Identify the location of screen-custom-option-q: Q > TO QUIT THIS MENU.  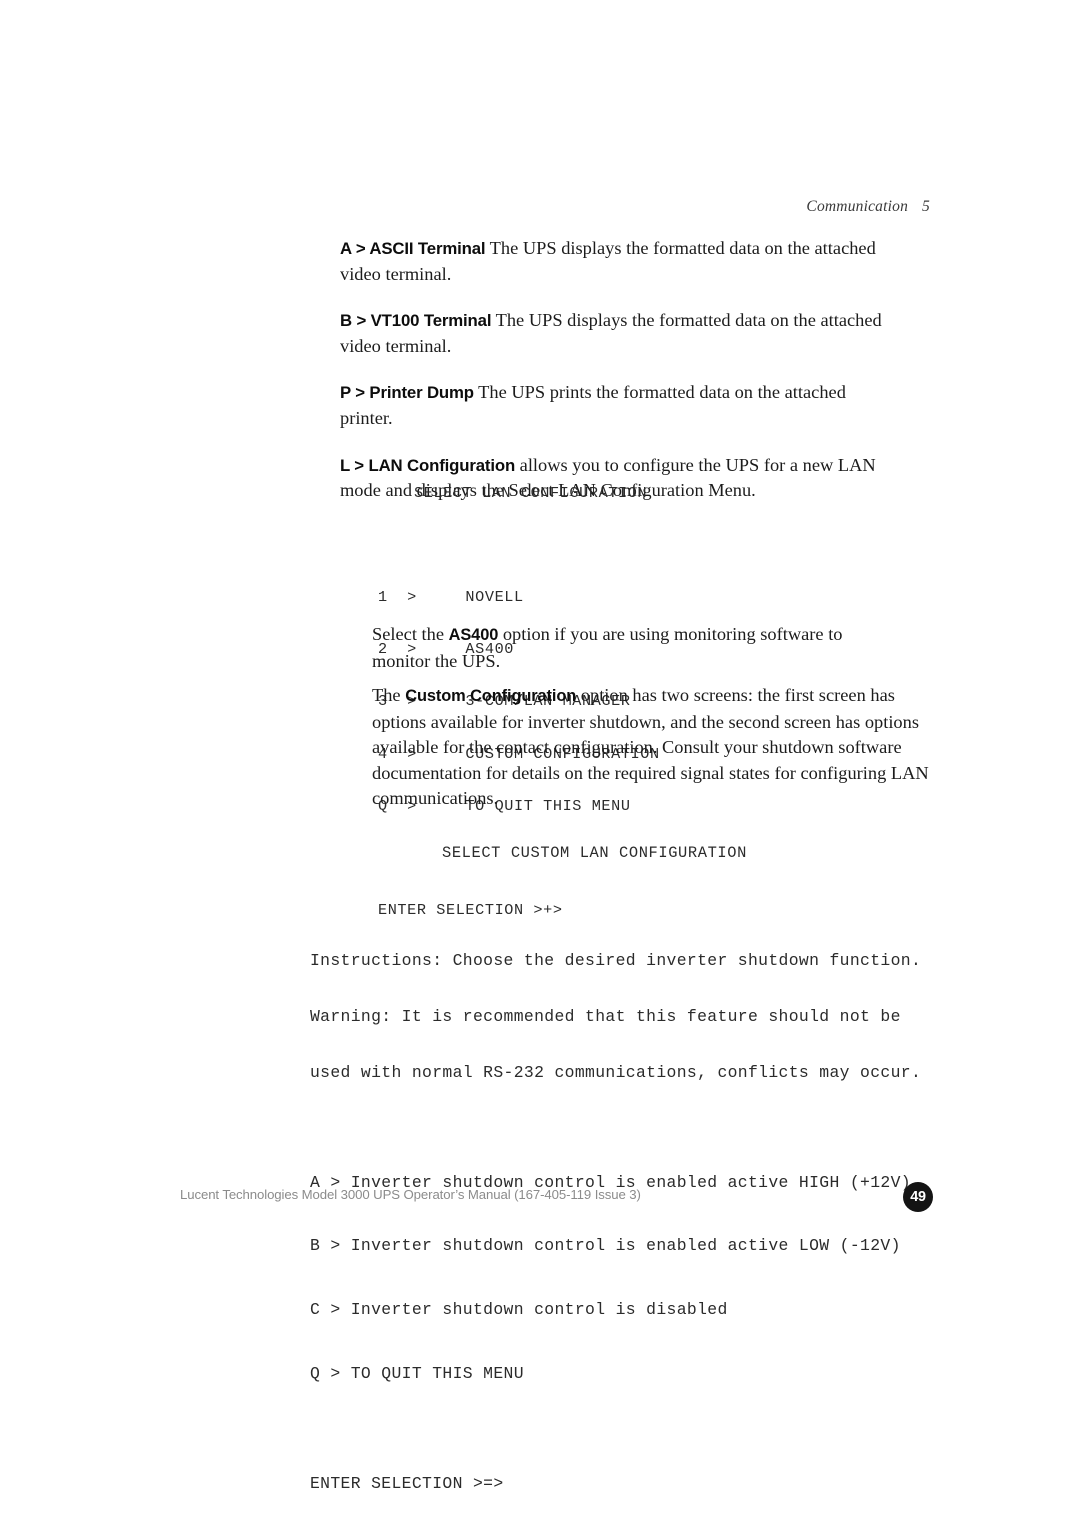
(417, 1374).